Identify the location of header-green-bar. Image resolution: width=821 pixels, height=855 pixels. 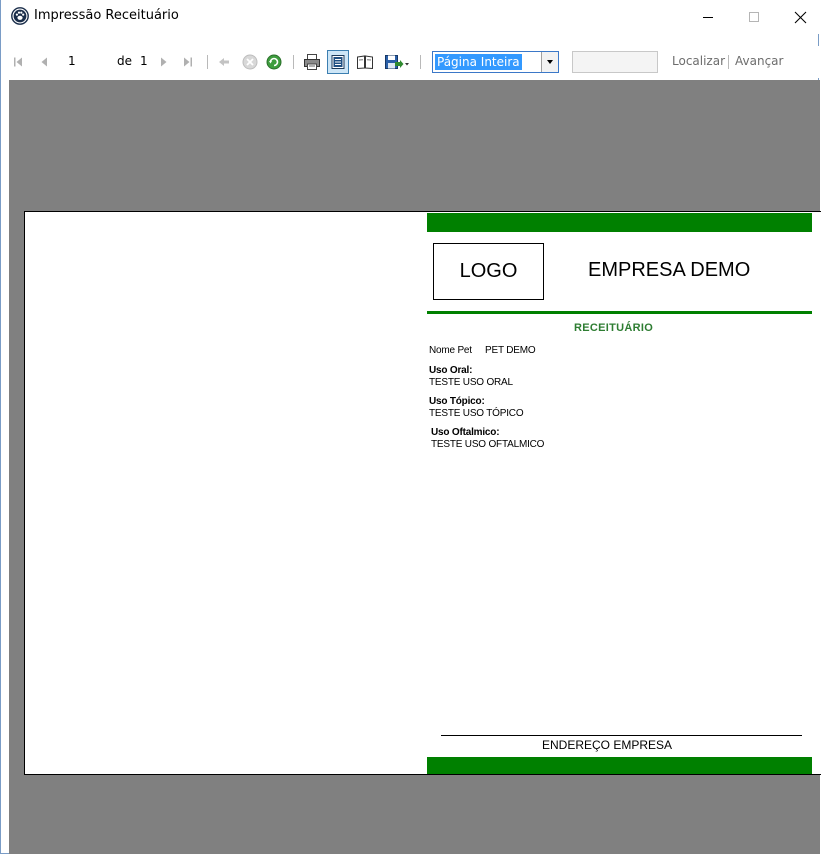
(619, 222).